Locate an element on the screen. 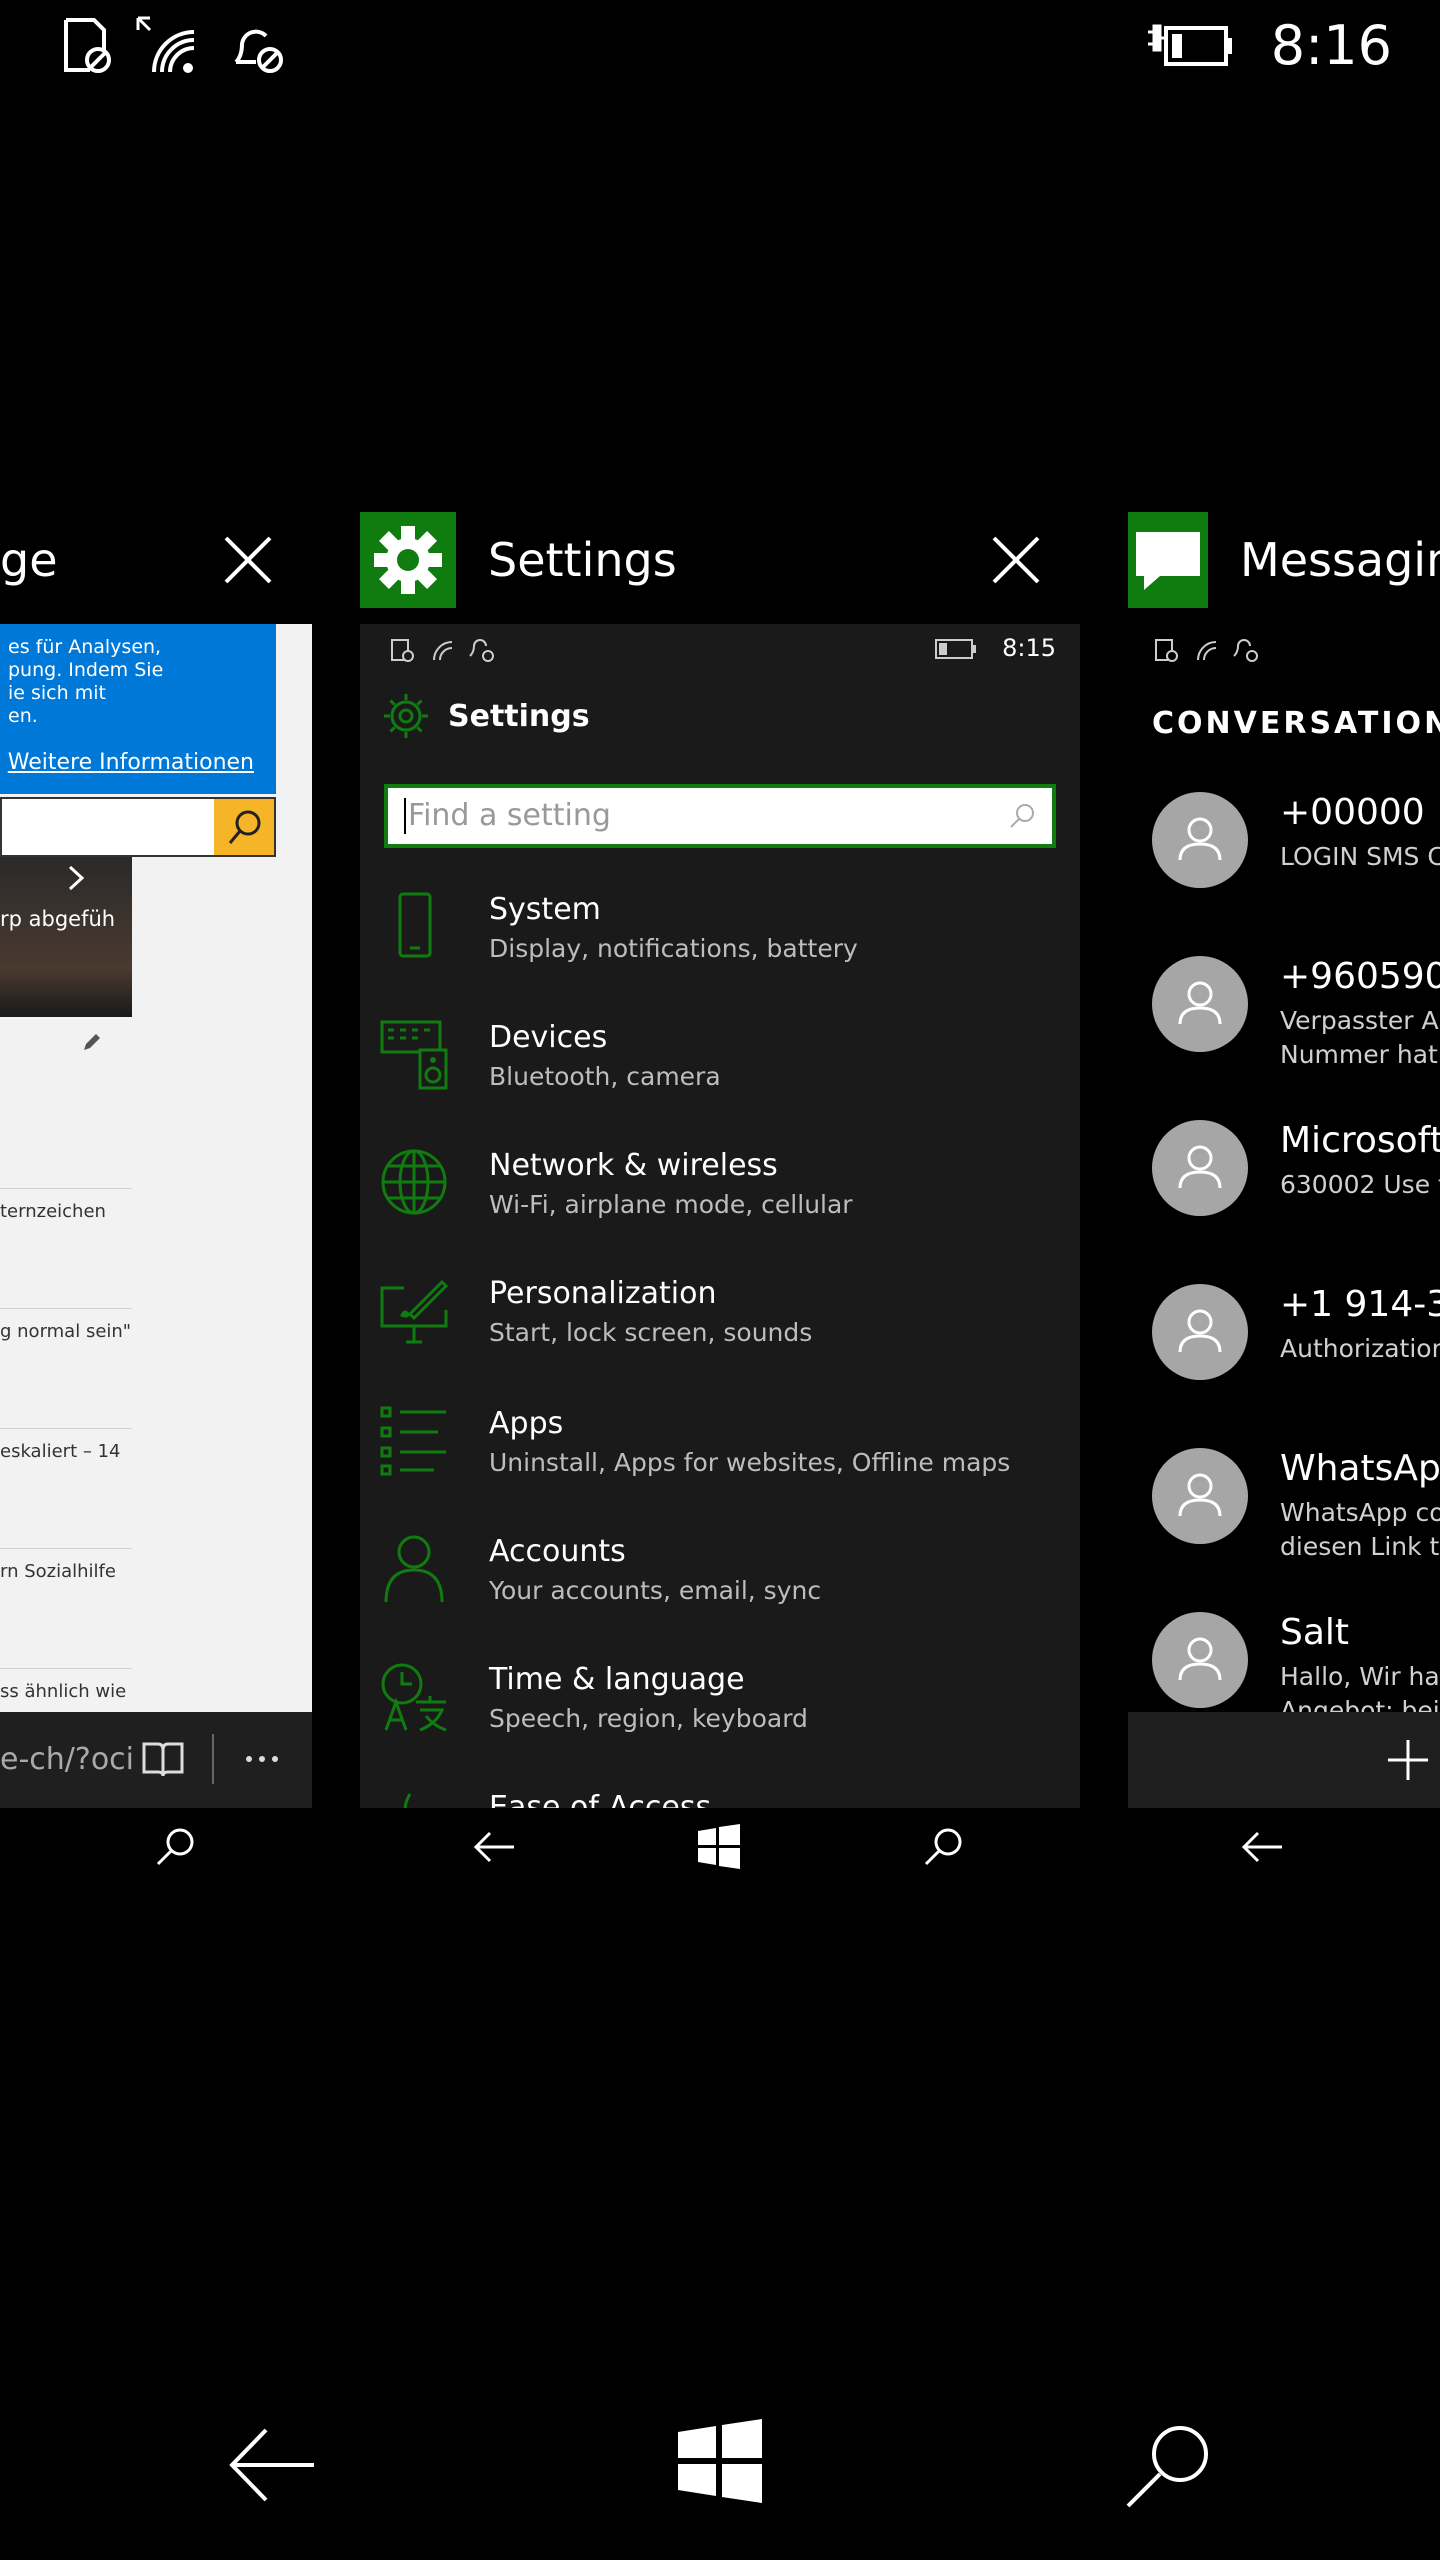 The height and width of the screenshot is (2560, 1440). start-button is located at coordinates (720, 2461).